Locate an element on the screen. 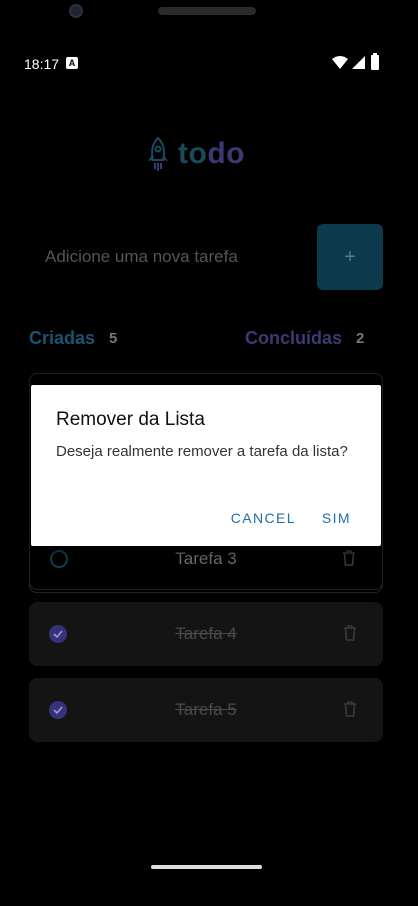 The height and width of the screenshot is (906, 418). app-logo: todo is located at coordinates (195, 154).